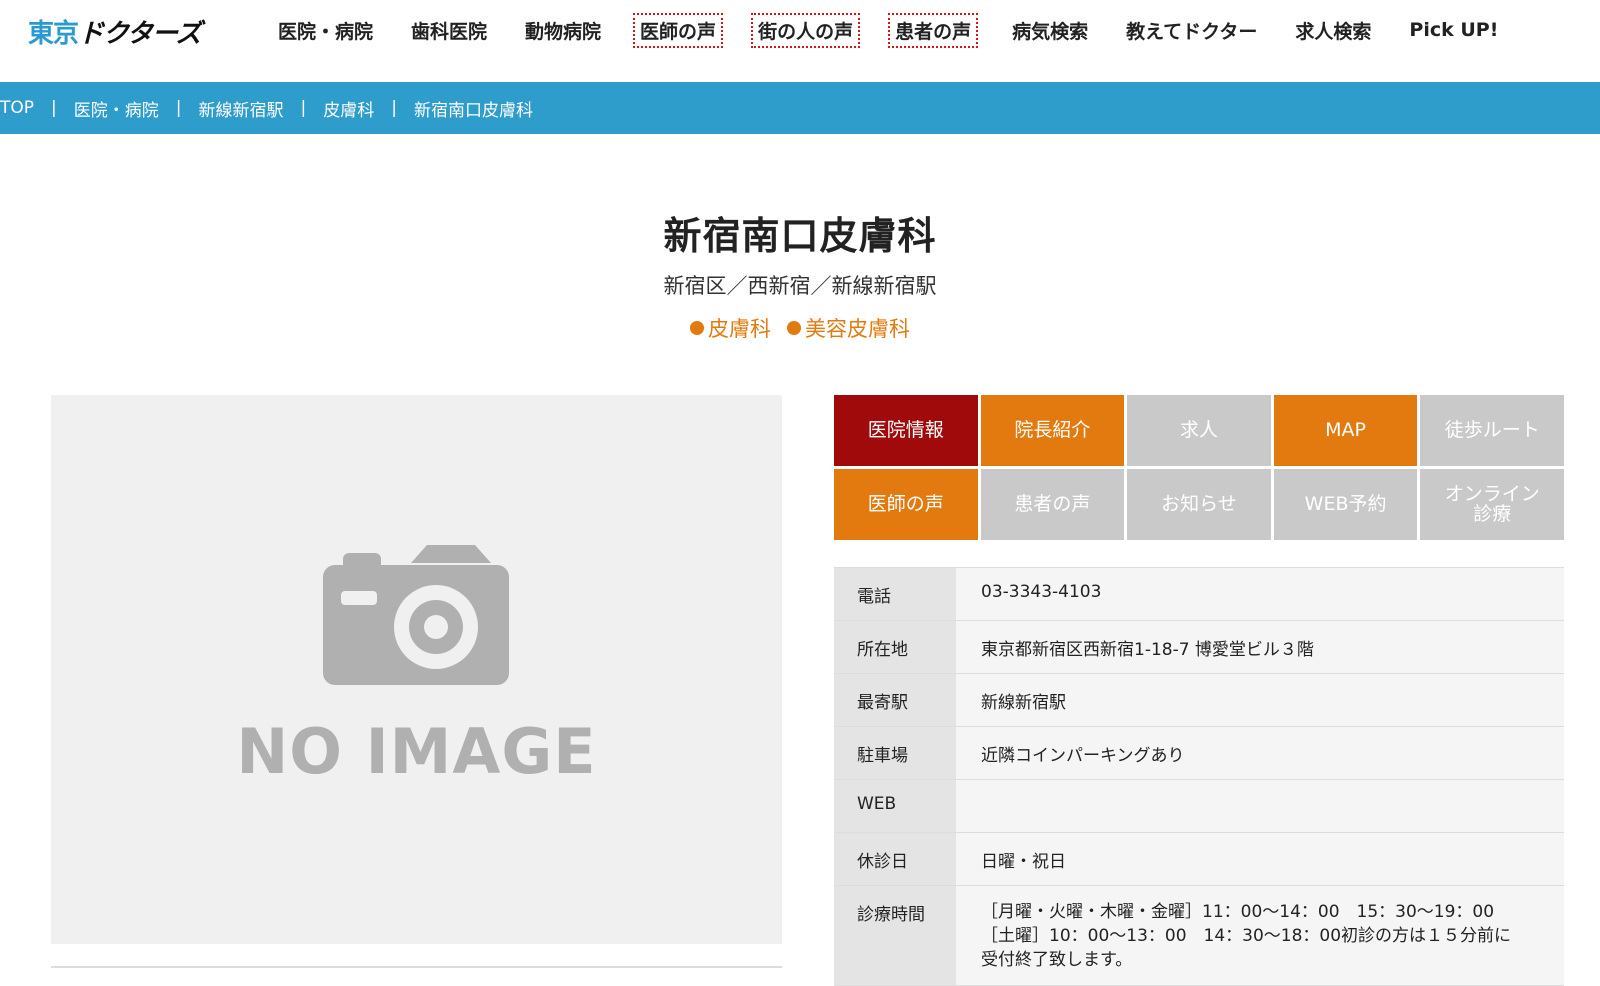 The image size is (1600, 986). I want to click on nav-pickup: Pick UP!, so click(1453, 30).